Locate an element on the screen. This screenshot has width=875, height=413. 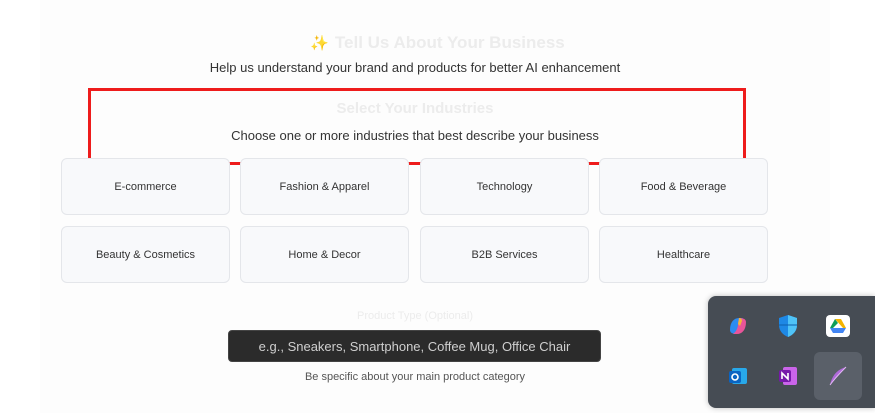
copilot-icon is located at coordinates (738, 326).